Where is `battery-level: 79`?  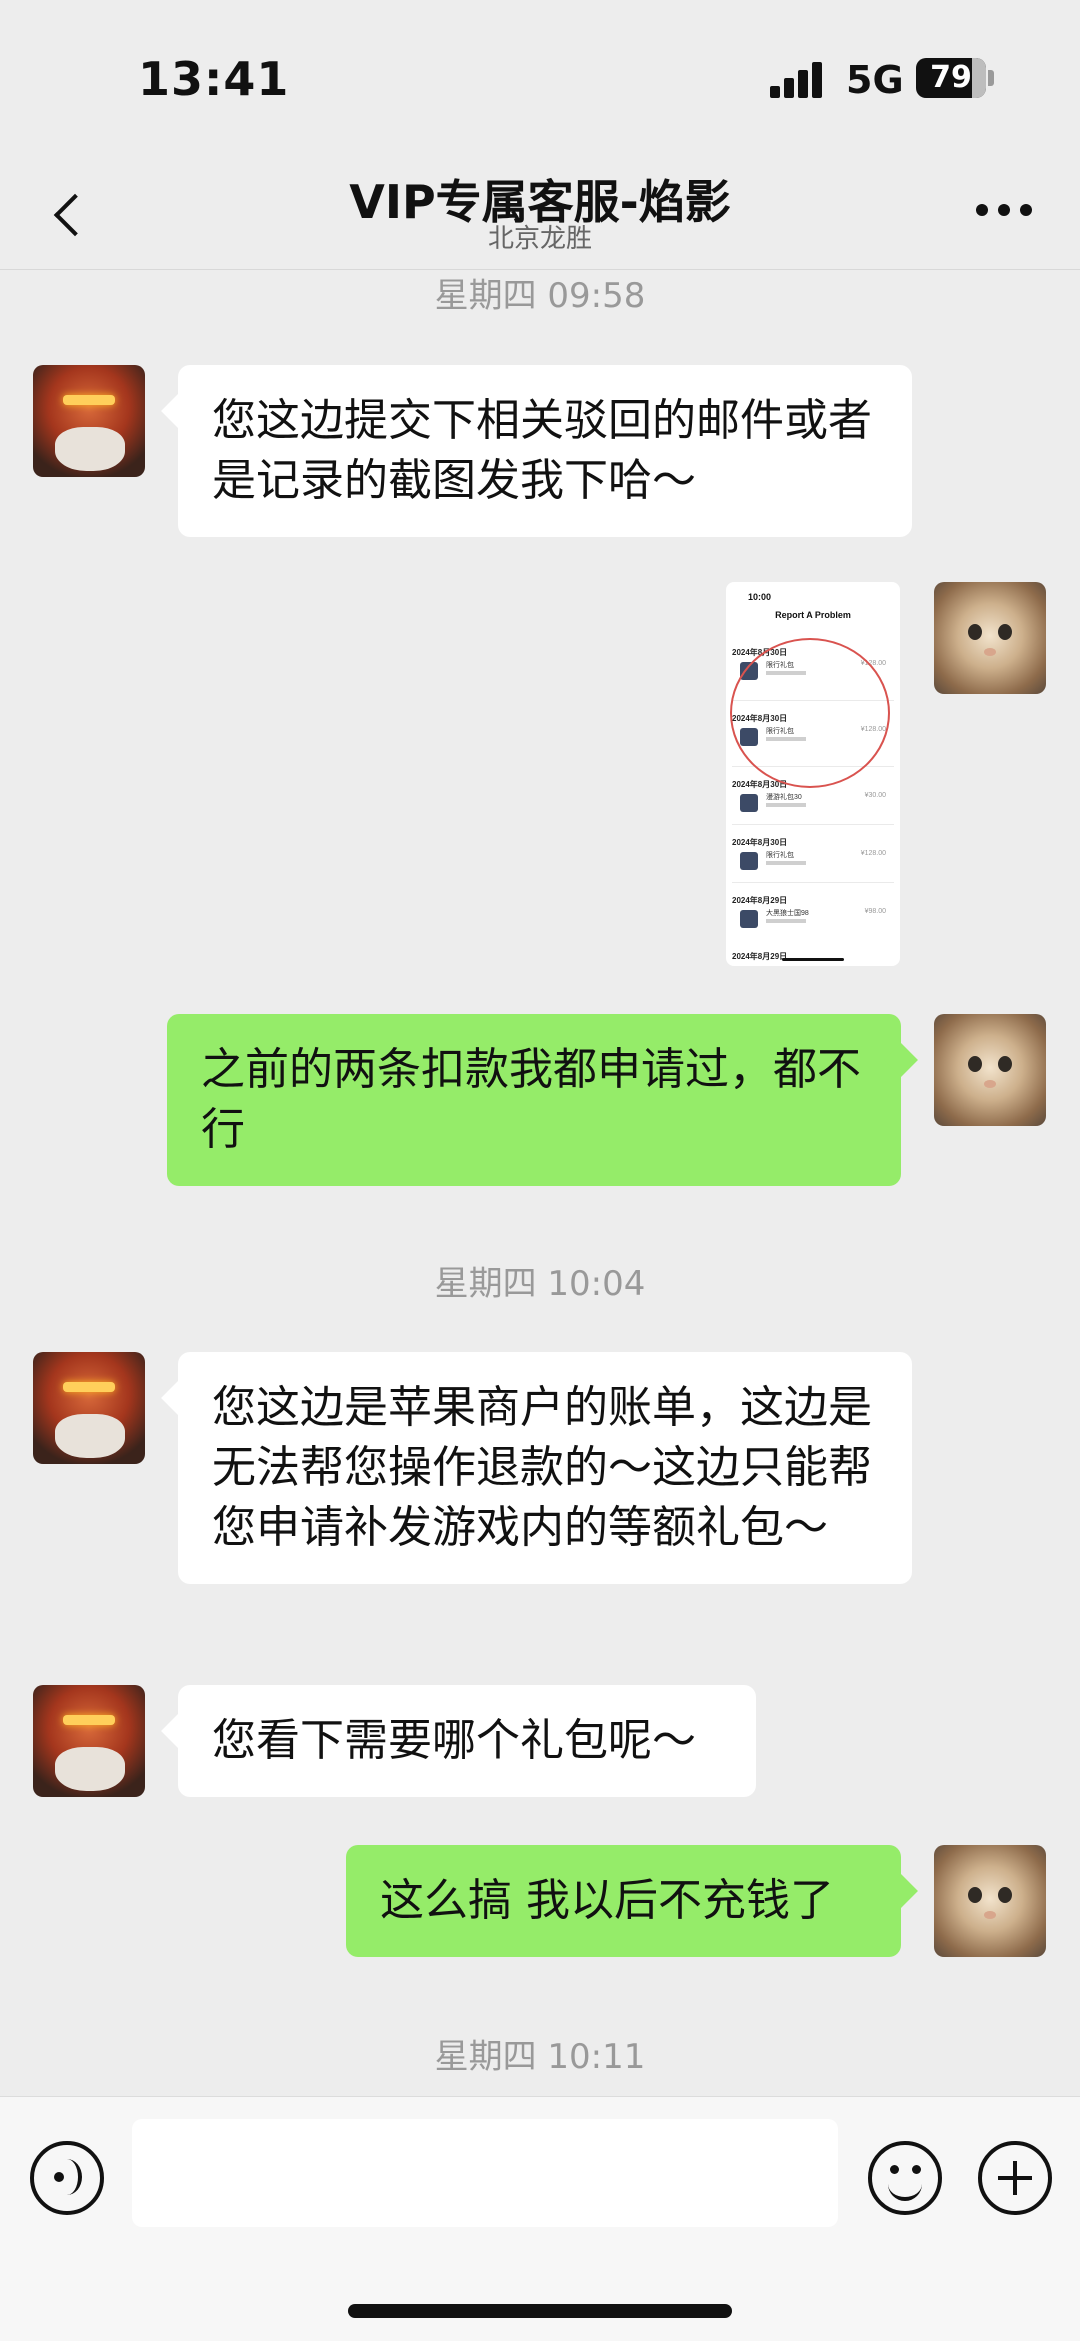
battery-level: 79 is located at coordinates (951, 77).